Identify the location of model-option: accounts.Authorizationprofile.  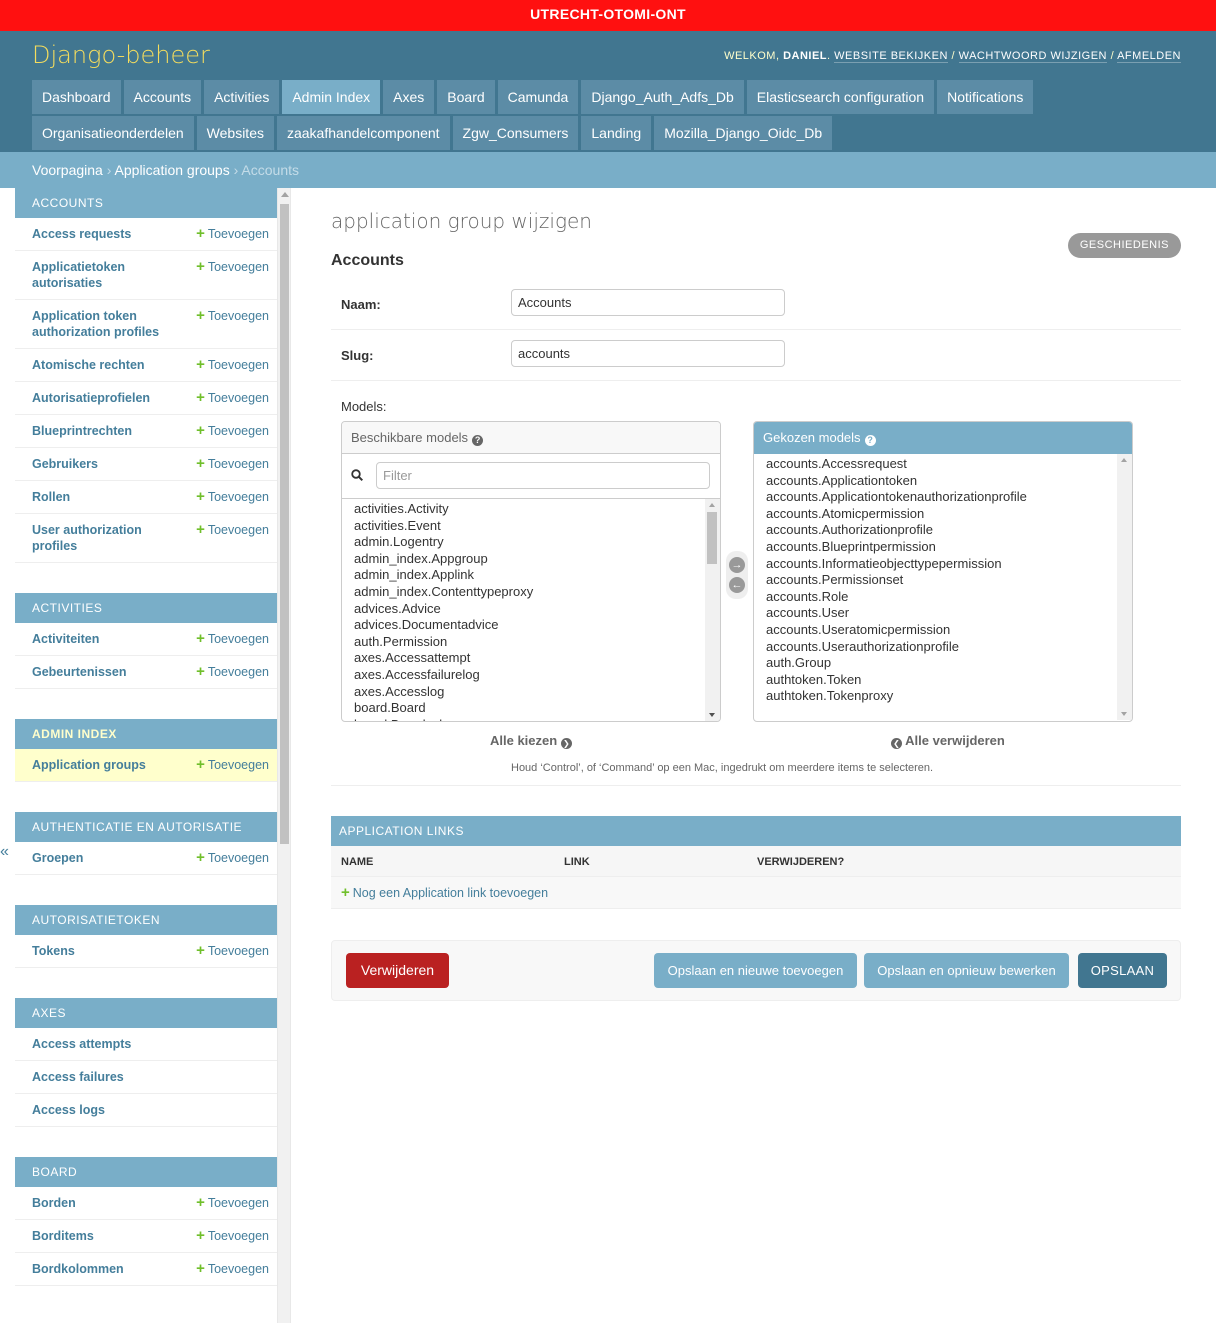
(949, 530).